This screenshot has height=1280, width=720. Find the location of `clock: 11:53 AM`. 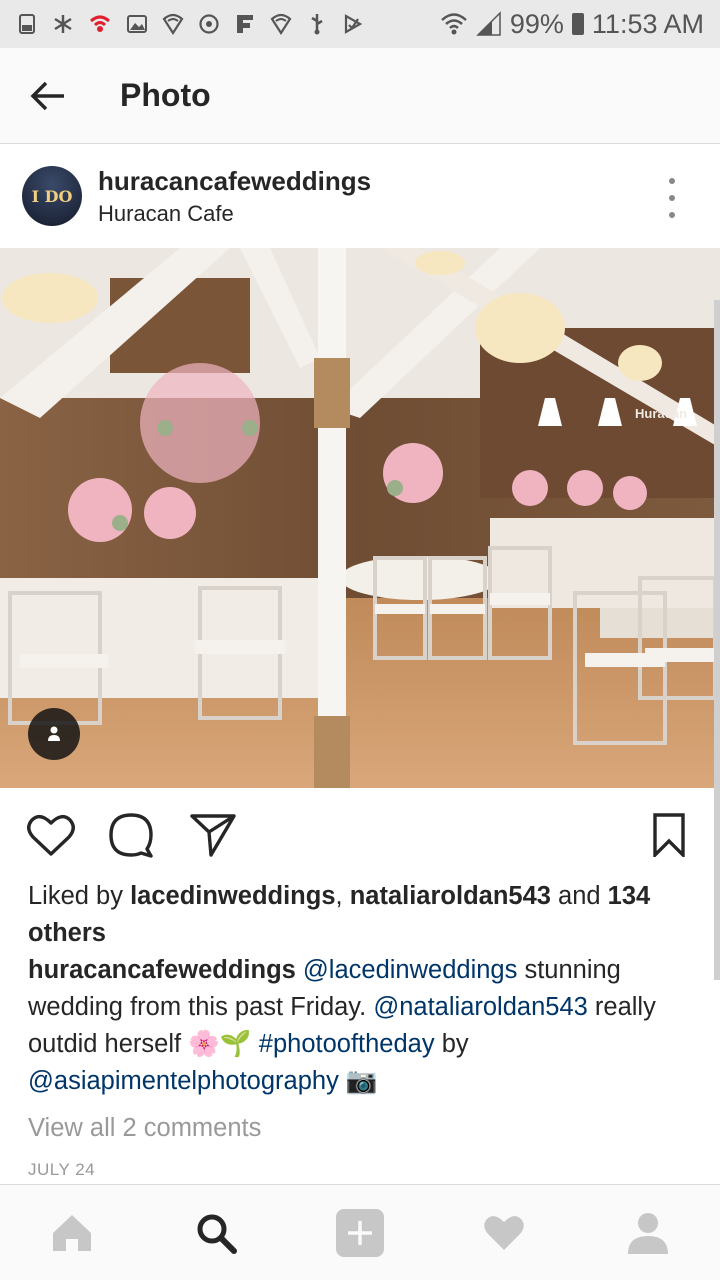

clock: 11:53 AM is located at coordinates (647, 23).